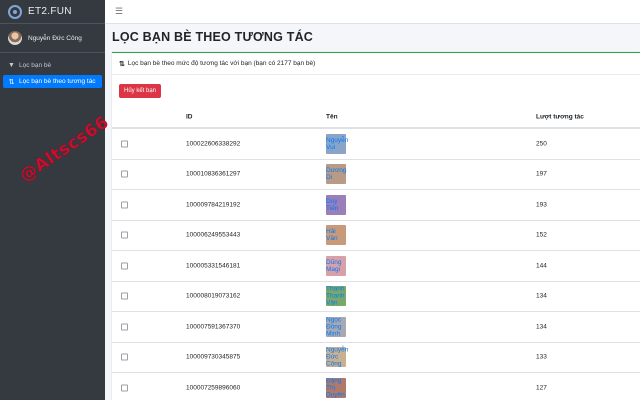 The width and height of the screenshot is (640, 400). Describe the element at coordinates (119, 11) in the screenshot. I see `hamburger-menu-icon: ☰` at that location.